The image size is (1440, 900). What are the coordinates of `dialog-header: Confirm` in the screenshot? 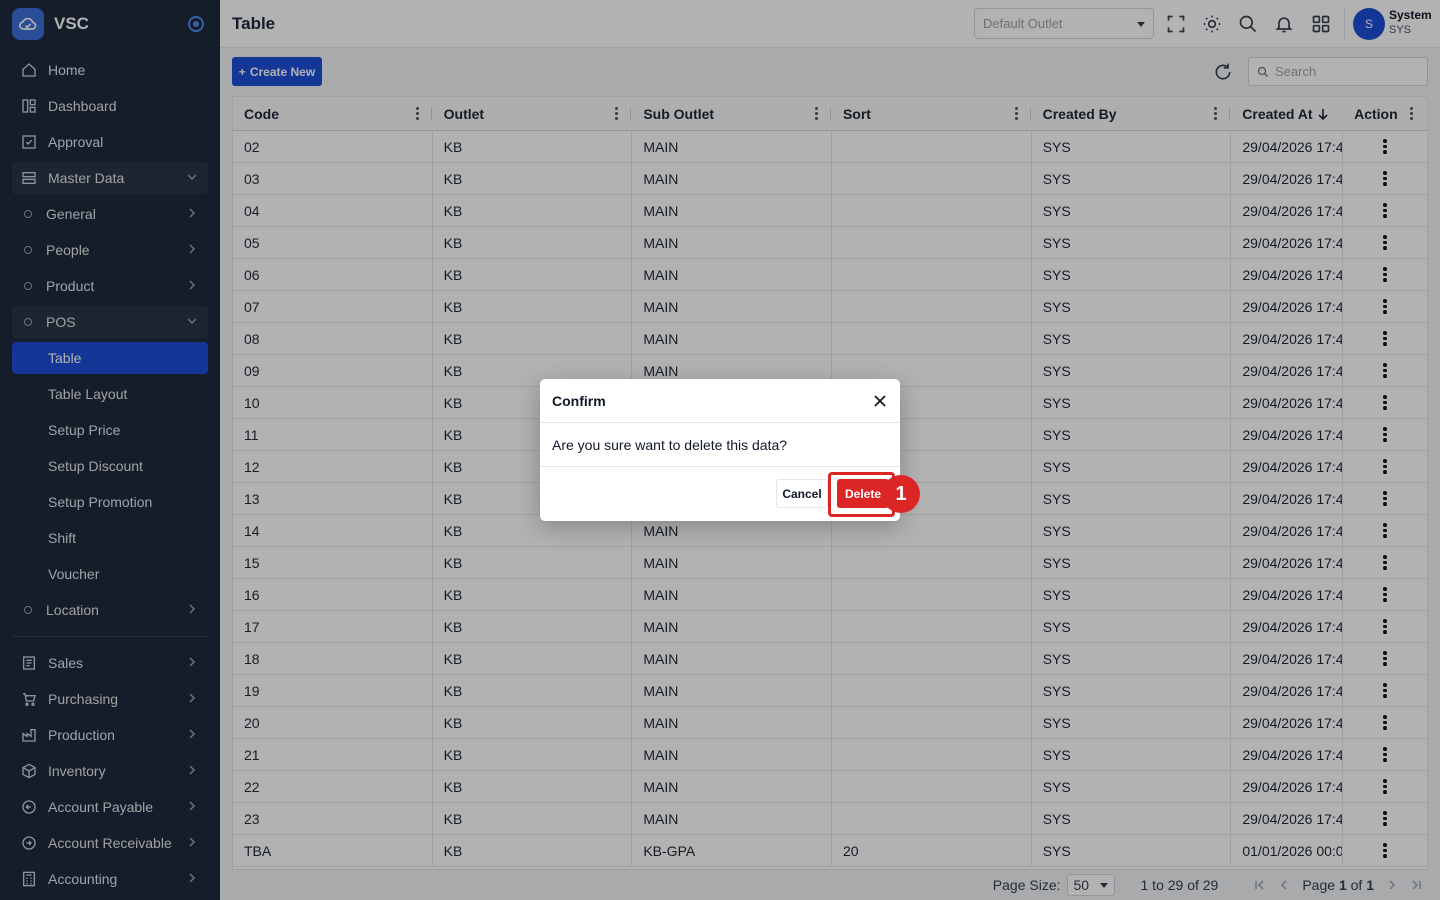 It's located at (720, 401).